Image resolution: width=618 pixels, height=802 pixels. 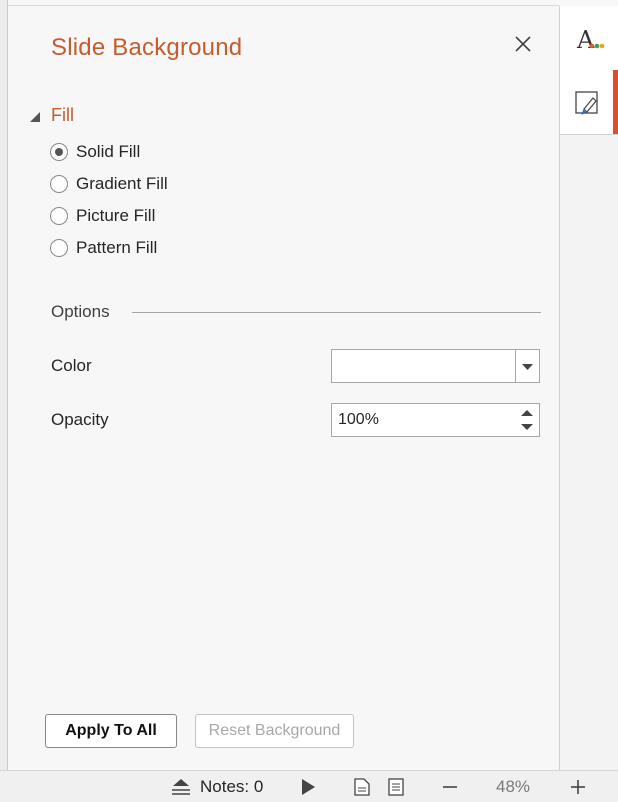 I want to click on picture-fill-radio: Picture Fill, so click(x=102, y=216).